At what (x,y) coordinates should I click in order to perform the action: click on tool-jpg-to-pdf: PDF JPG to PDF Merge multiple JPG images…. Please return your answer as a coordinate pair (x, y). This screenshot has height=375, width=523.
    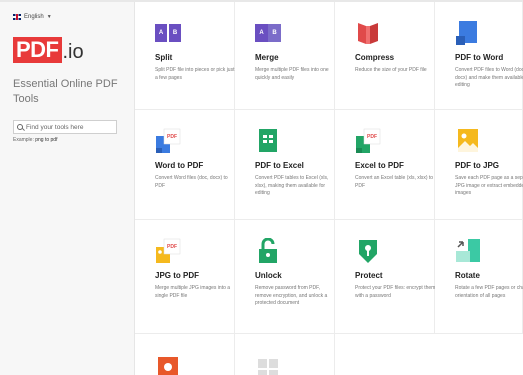
    Looking at the image, I should click on (185, 277).